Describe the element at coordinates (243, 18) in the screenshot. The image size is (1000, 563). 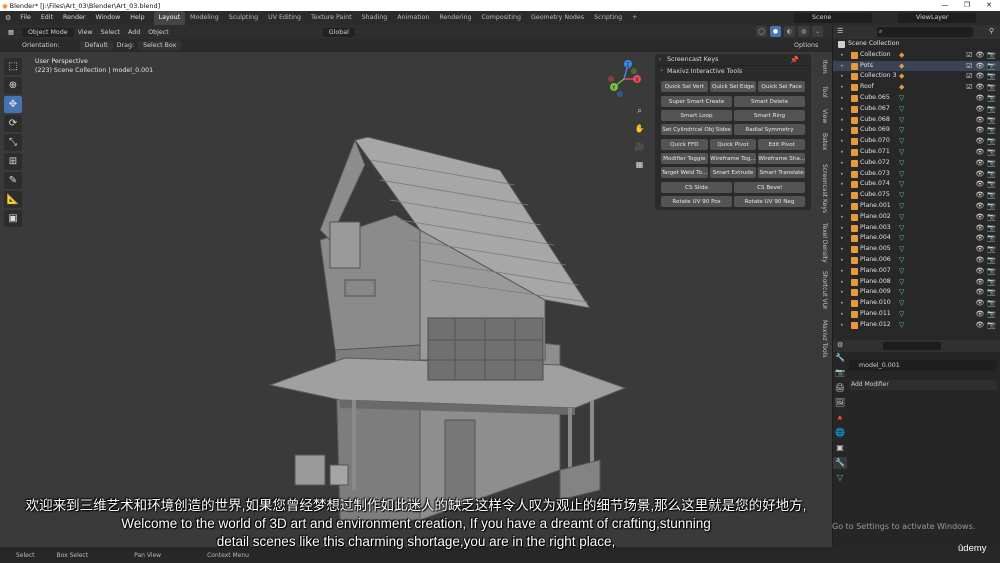
I see `tab-sculpting: Sculpting` at that location.